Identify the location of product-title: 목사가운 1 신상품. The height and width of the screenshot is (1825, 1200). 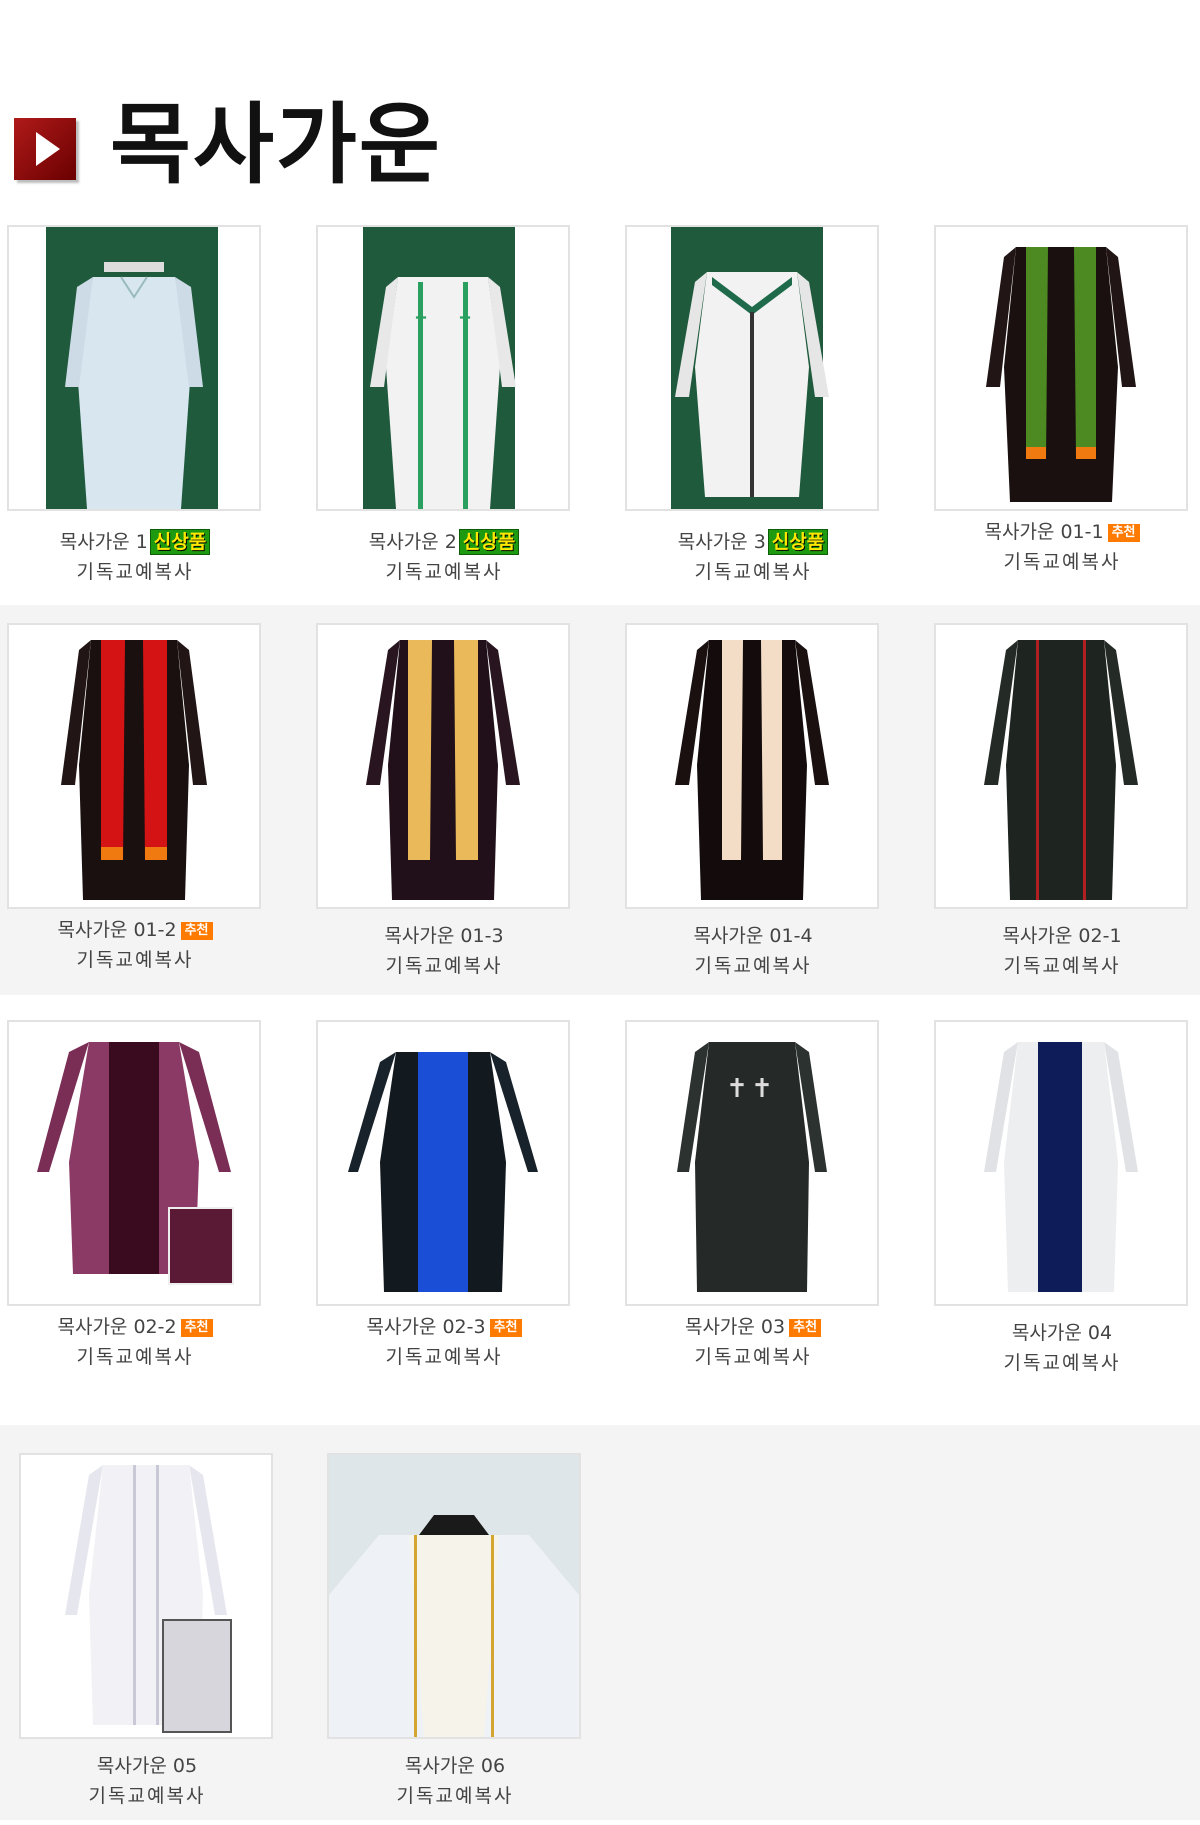
(135, 541).